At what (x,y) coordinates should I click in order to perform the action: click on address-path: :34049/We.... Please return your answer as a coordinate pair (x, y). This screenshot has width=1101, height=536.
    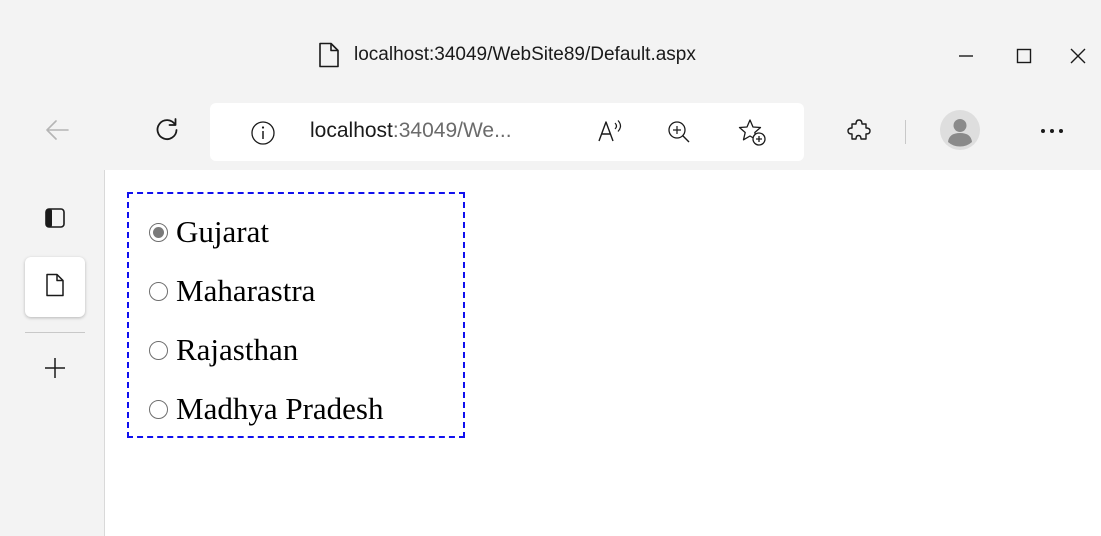
    Looking at the image, I should click on (452, 130).